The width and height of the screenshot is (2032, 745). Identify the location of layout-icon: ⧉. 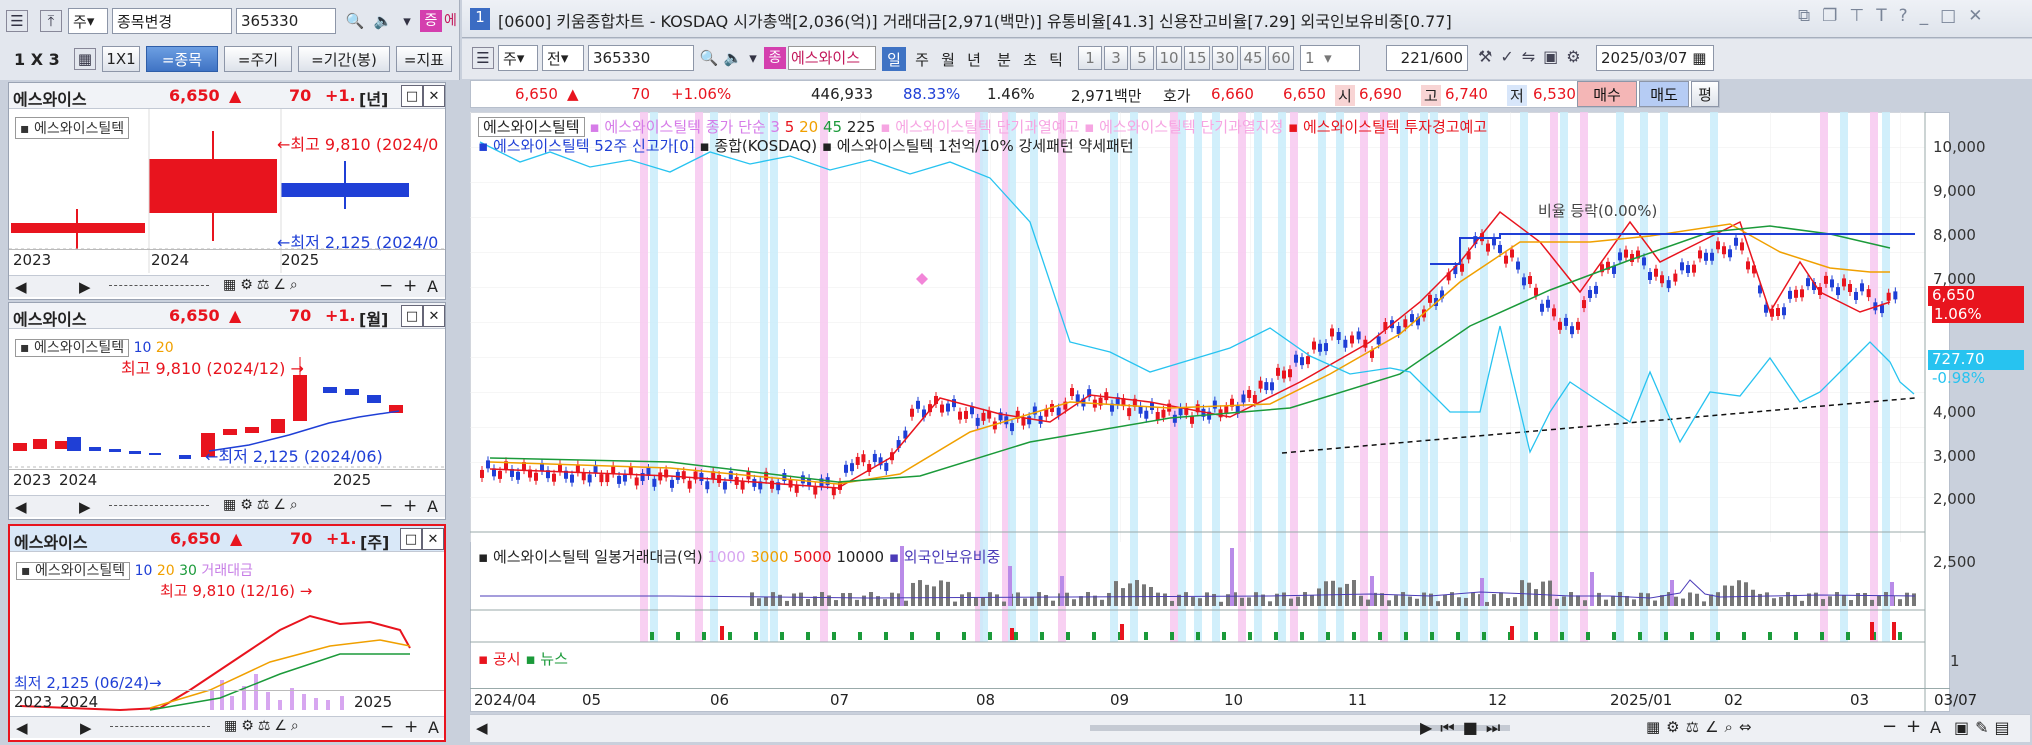
(1810, 16).